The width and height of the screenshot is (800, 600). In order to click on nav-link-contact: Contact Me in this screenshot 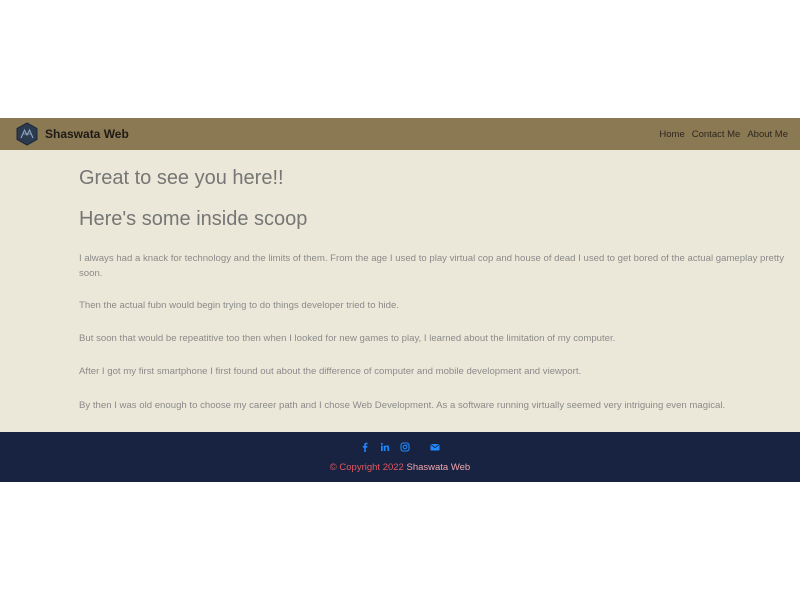, I will do `click(716, 134)`.